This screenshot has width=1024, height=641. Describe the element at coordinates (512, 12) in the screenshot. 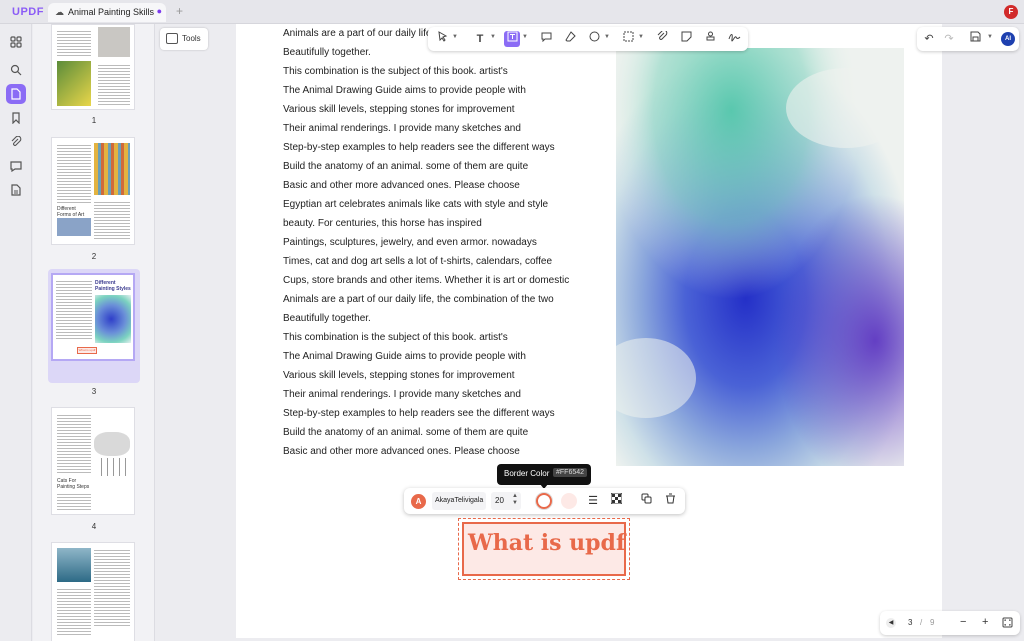

I see `title-bar: UPDF ☁ Animal Painting Skills ● + F` at that location.